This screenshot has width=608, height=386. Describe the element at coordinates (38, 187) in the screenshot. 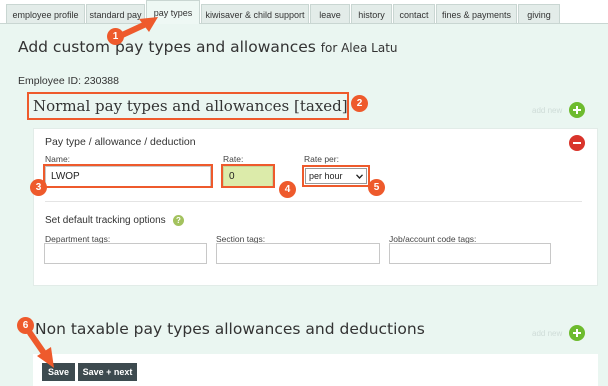

I see `annotation-badge-3: 3` at that location.